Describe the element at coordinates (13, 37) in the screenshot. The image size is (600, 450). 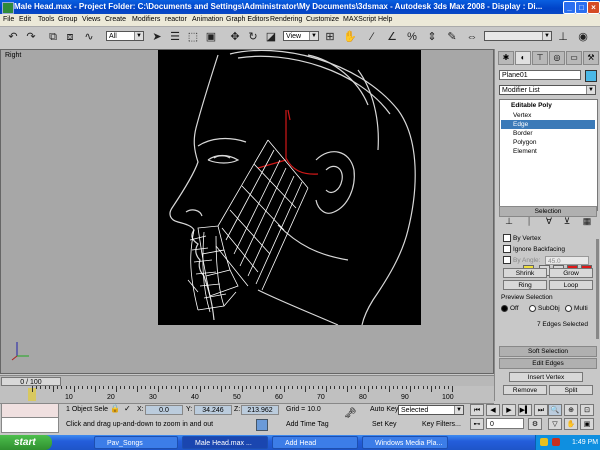
I see `undo-icon: ↶` at that location.